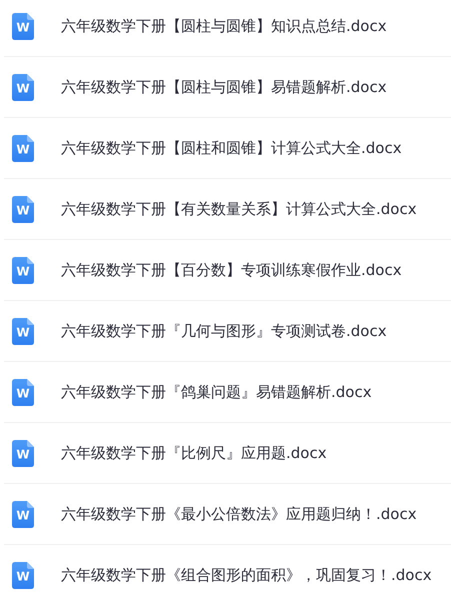  Describe the element at coordinates (194, 453) in the screenshot. I see `file-name: 六年级数学下册『比例尺』应用题.docx` at that location.